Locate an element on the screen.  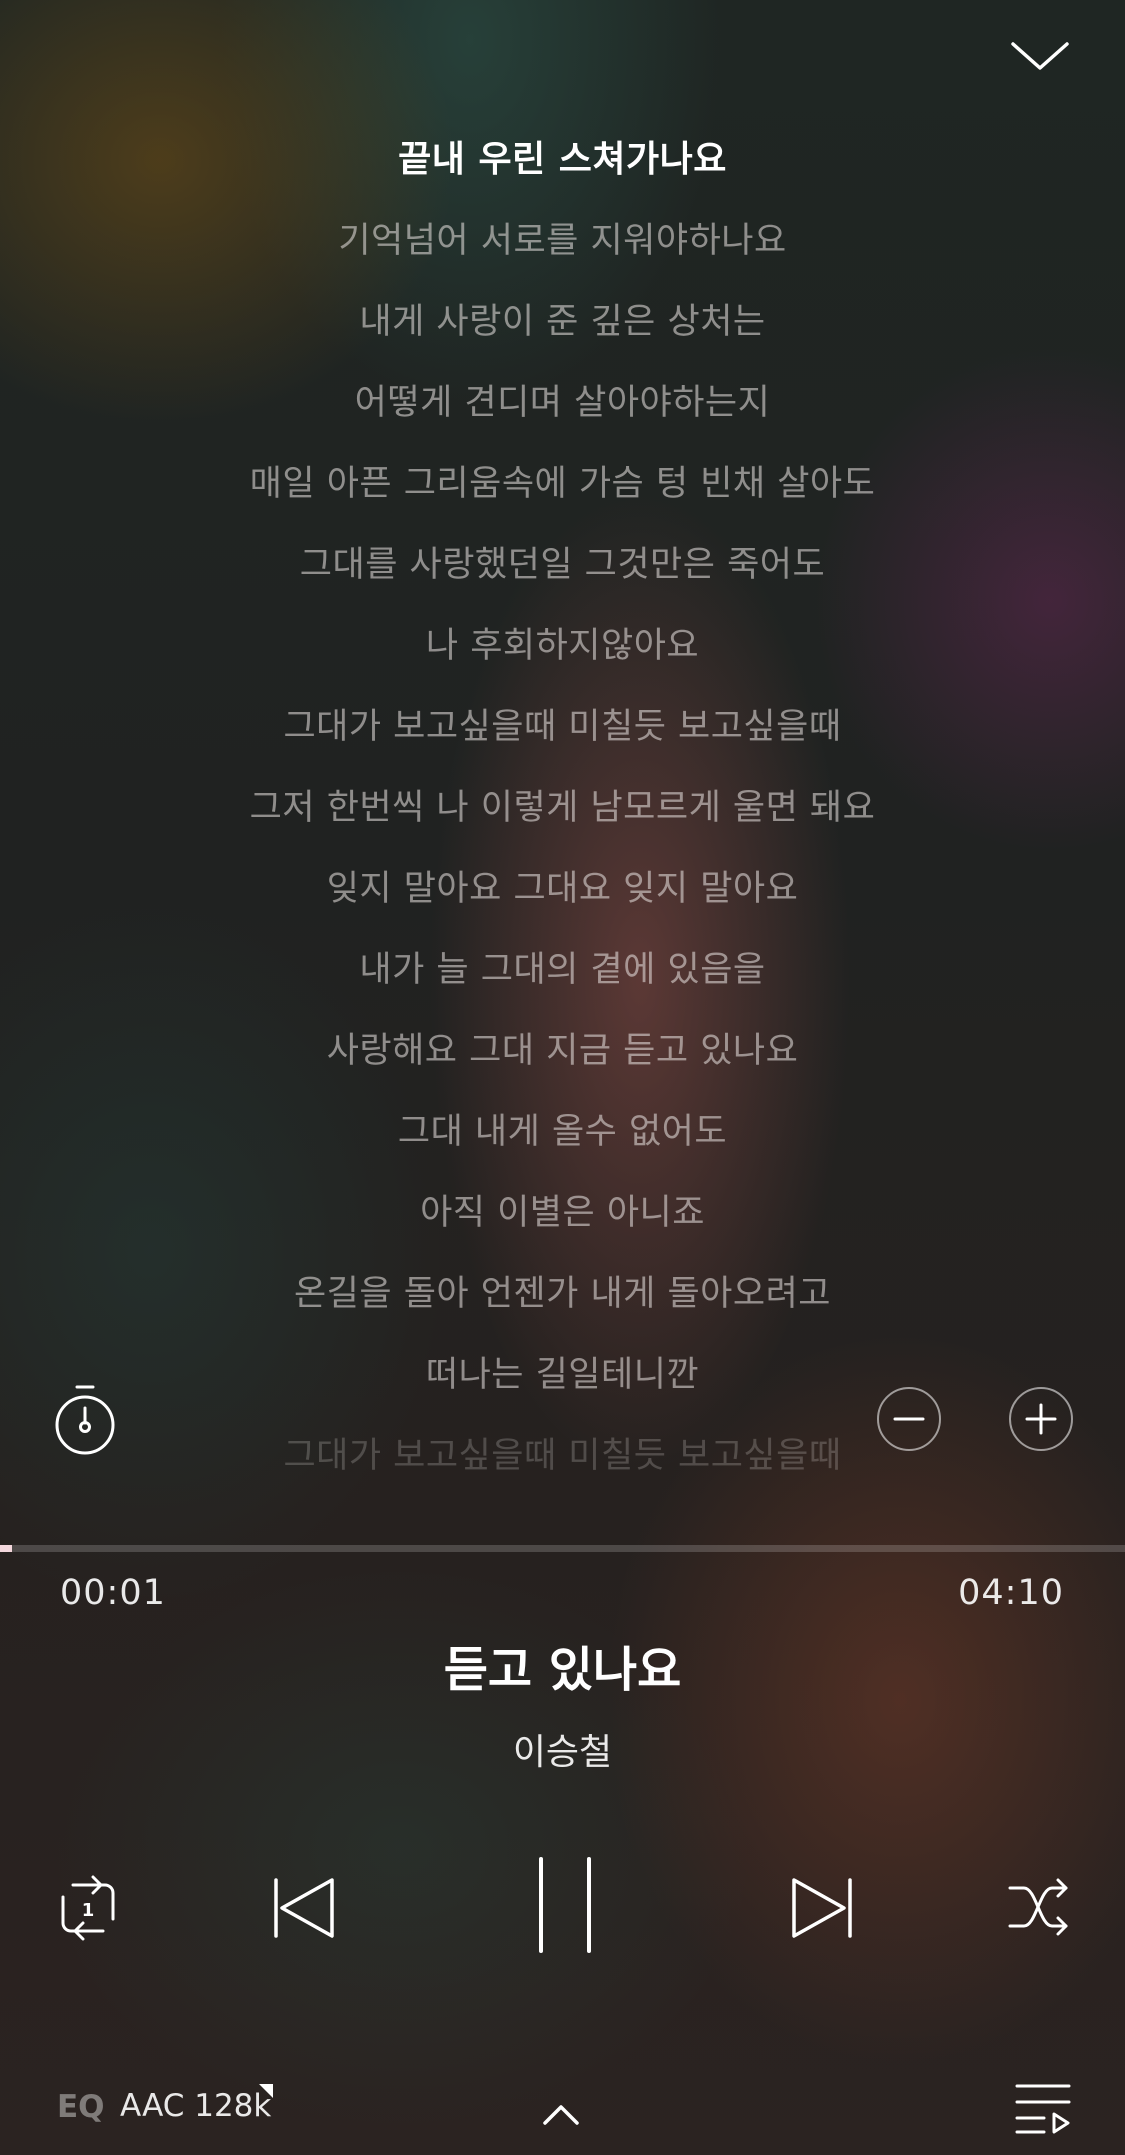
lyric-line-current: 끝내 우린 스쳐가나요 is located at coordinates (562, 168).